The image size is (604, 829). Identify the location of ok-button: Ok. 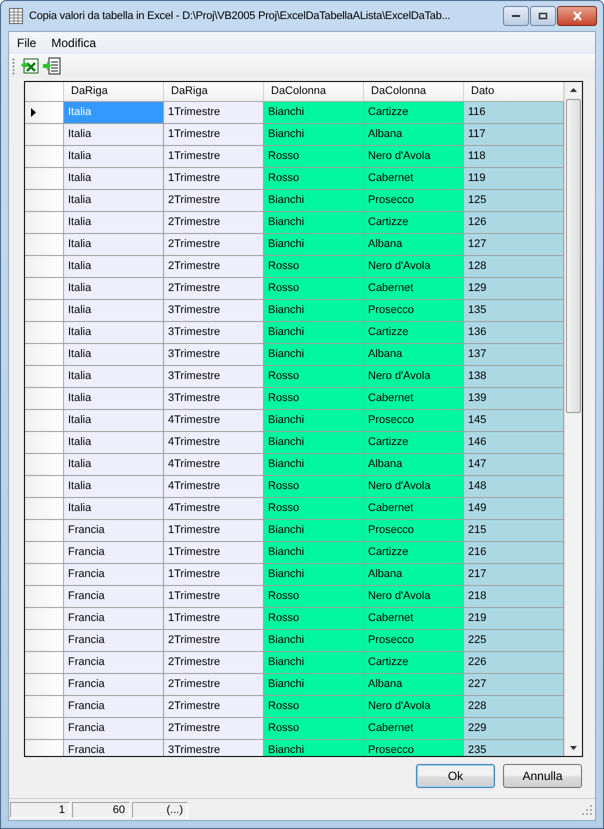
(455, 776).